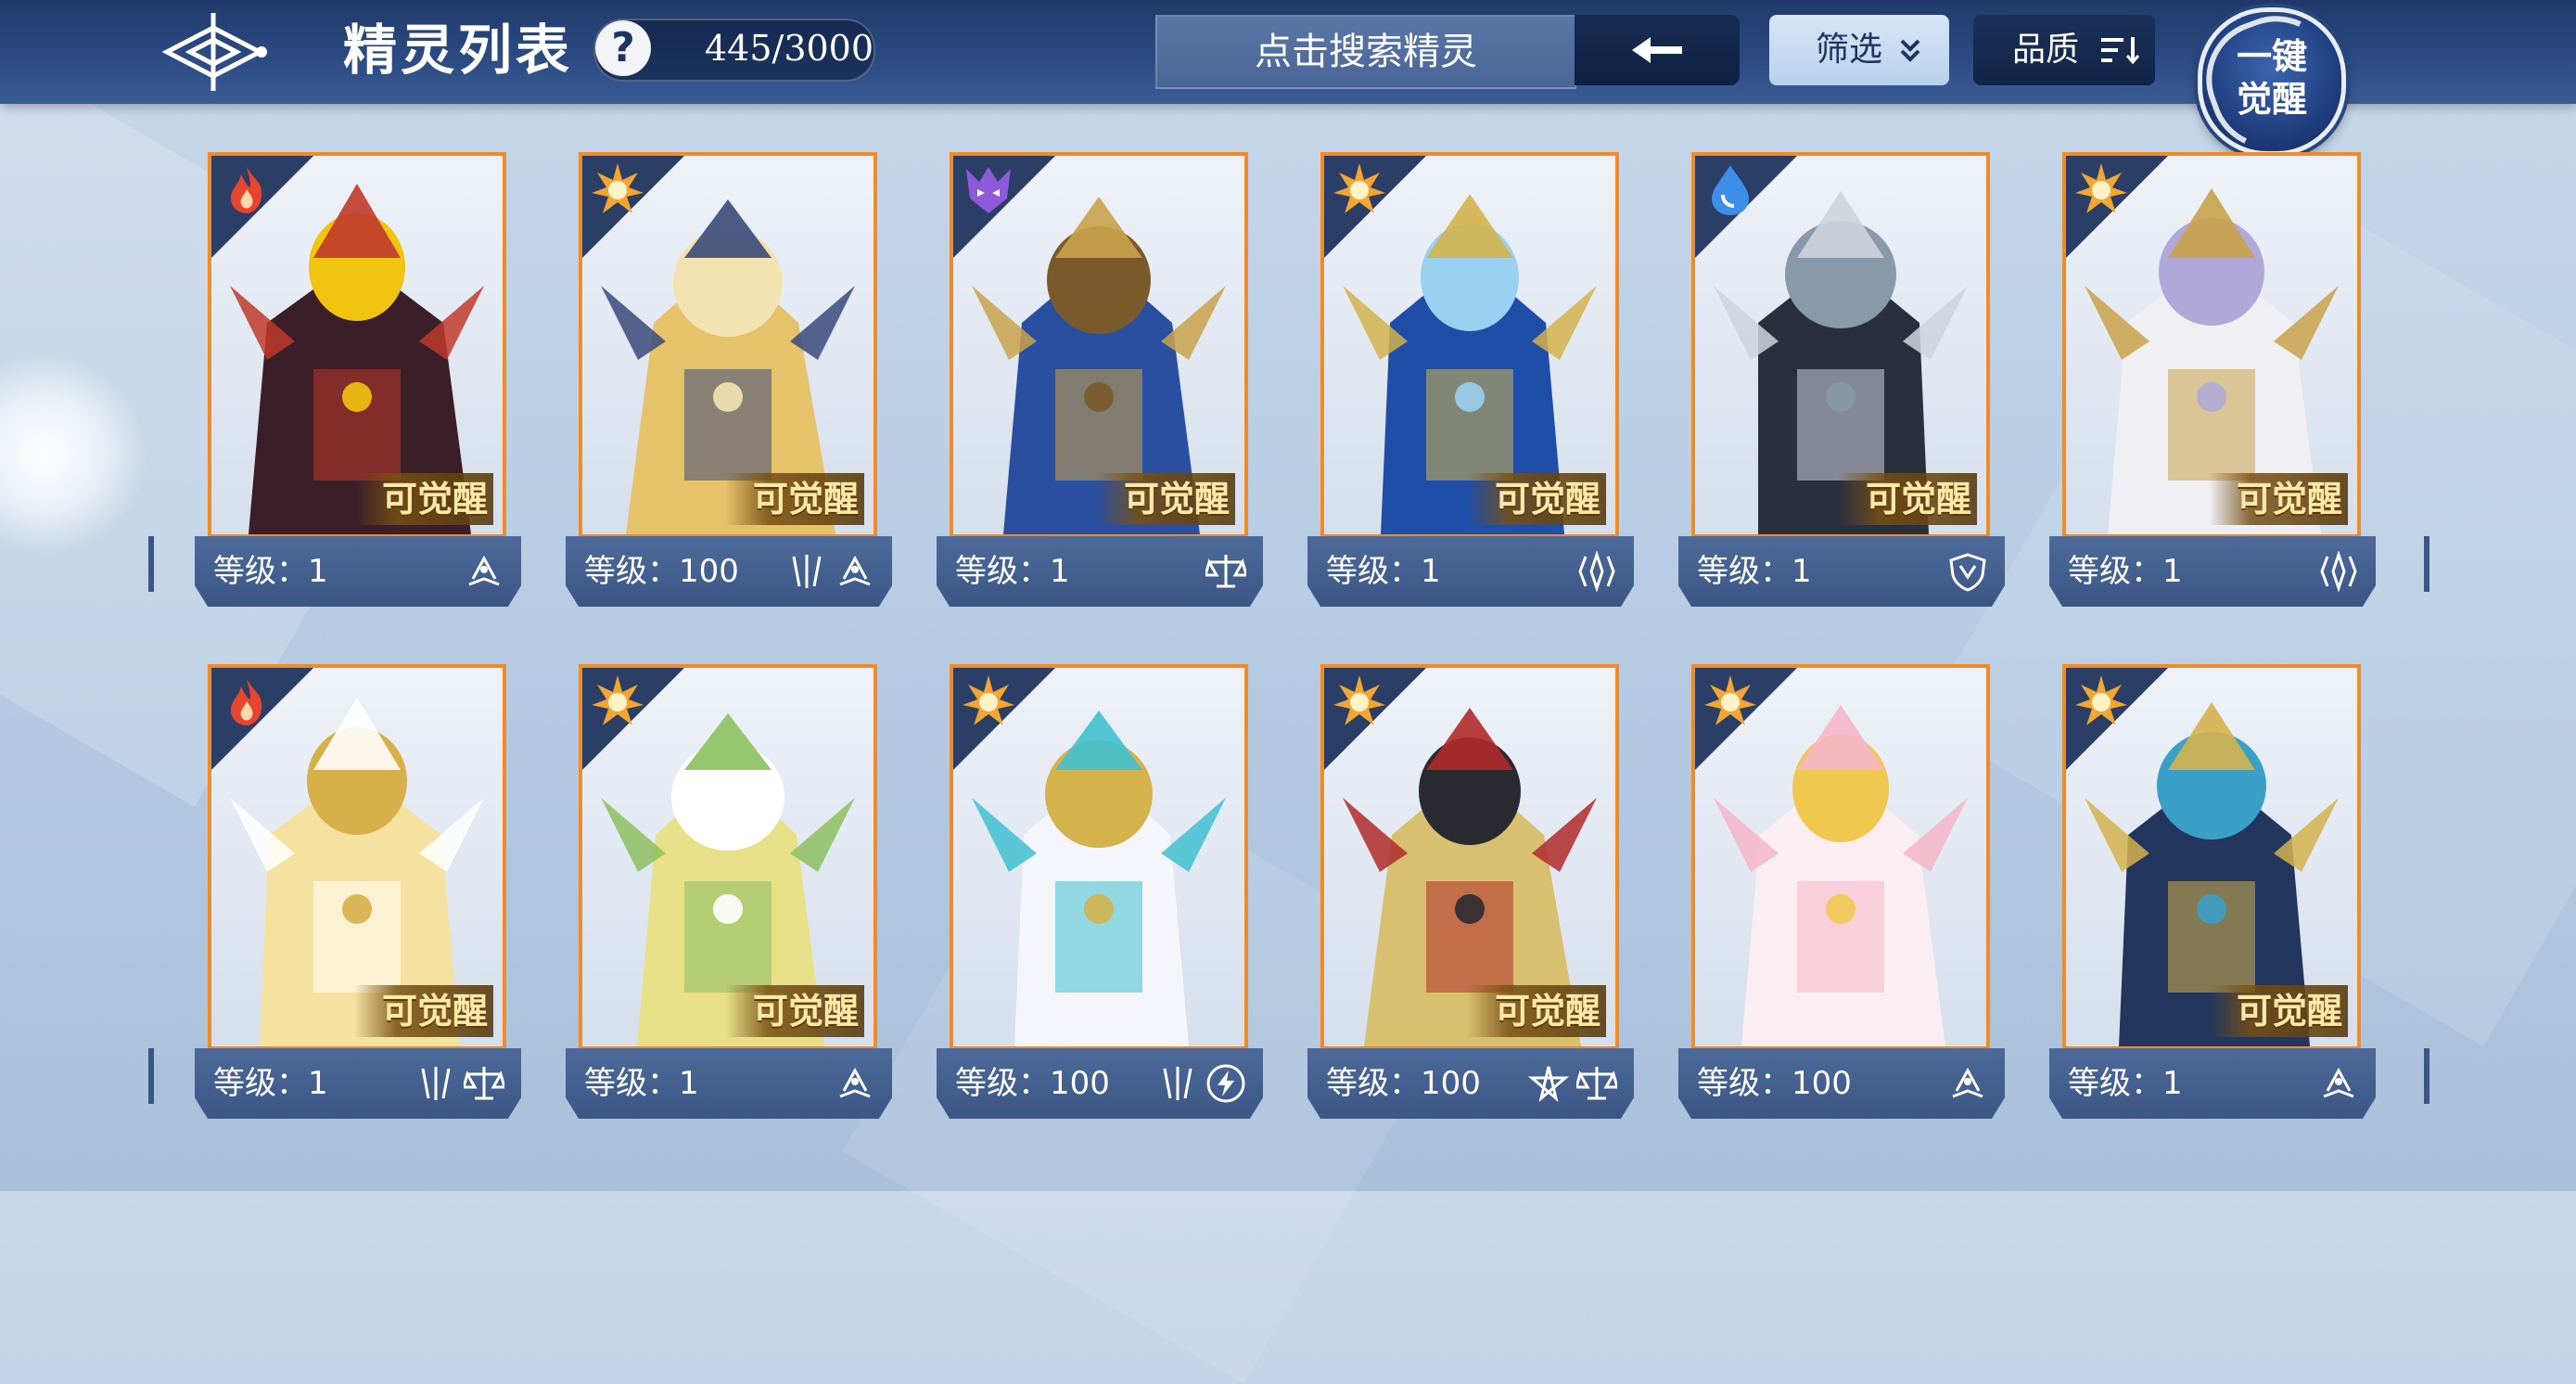 Image resolution: width=2576 pixels, height=1384 pixels. Describe the element at coordinates (2064, 50) in the screenshot. I see `quality-sort-button: 品质` at that location.